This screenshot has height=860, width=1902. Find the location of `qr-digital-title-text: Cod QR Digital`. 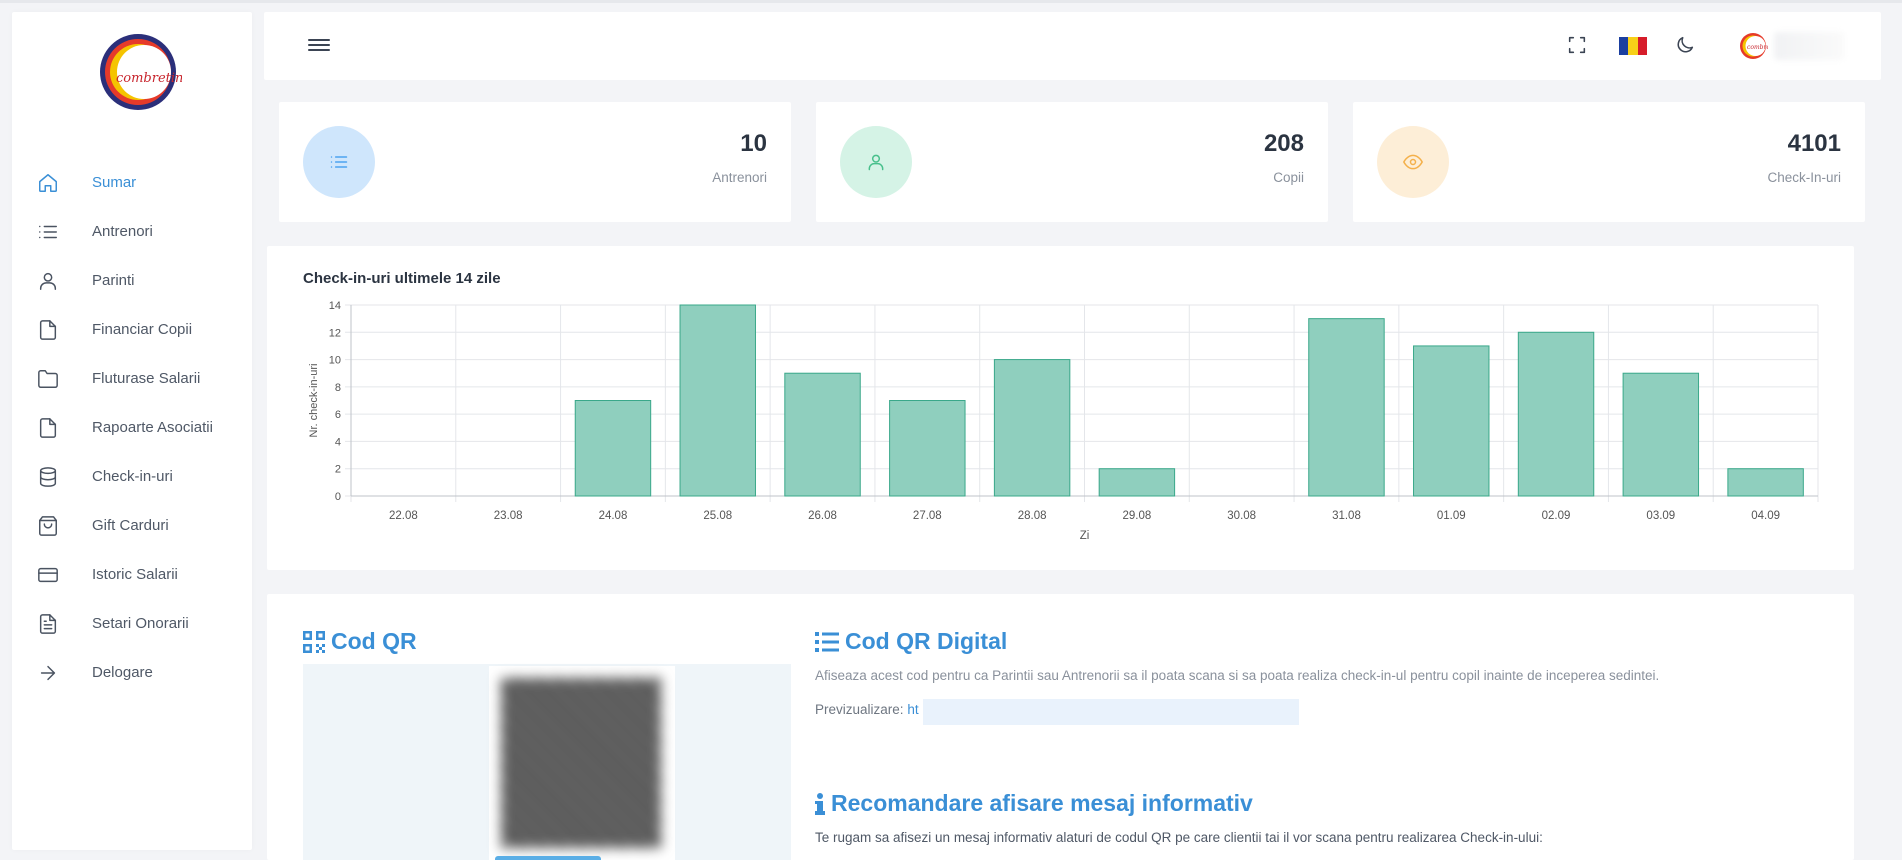

qr-digital-title-text: Cod QR Digital is located at coordinates (926, 641).